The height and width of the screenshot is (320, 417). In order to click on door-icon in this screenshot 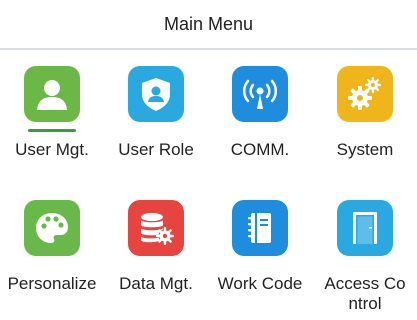, I will do `click(365, 228)`.